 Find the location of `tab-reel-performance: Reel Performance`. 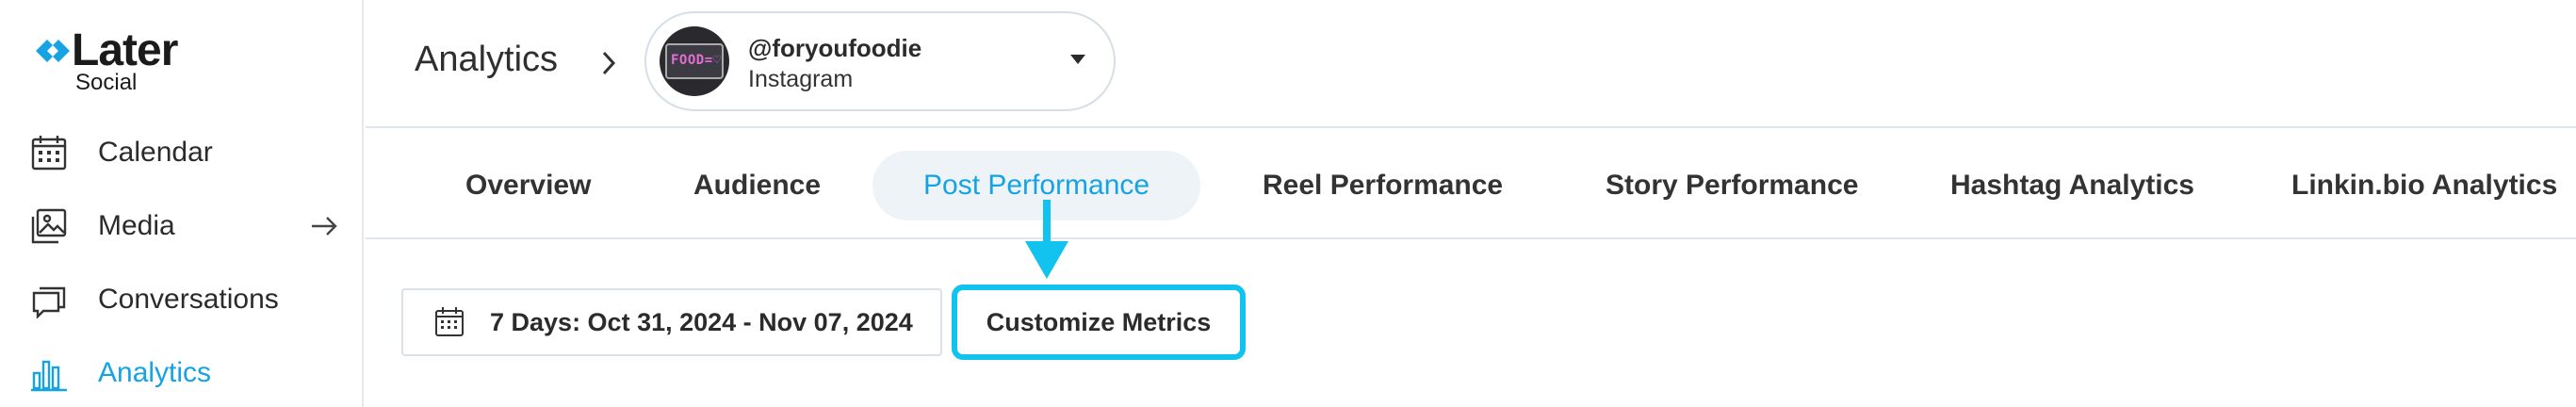

tab-reel-performance: Reel Performance is located at coordinates (1383, 185).